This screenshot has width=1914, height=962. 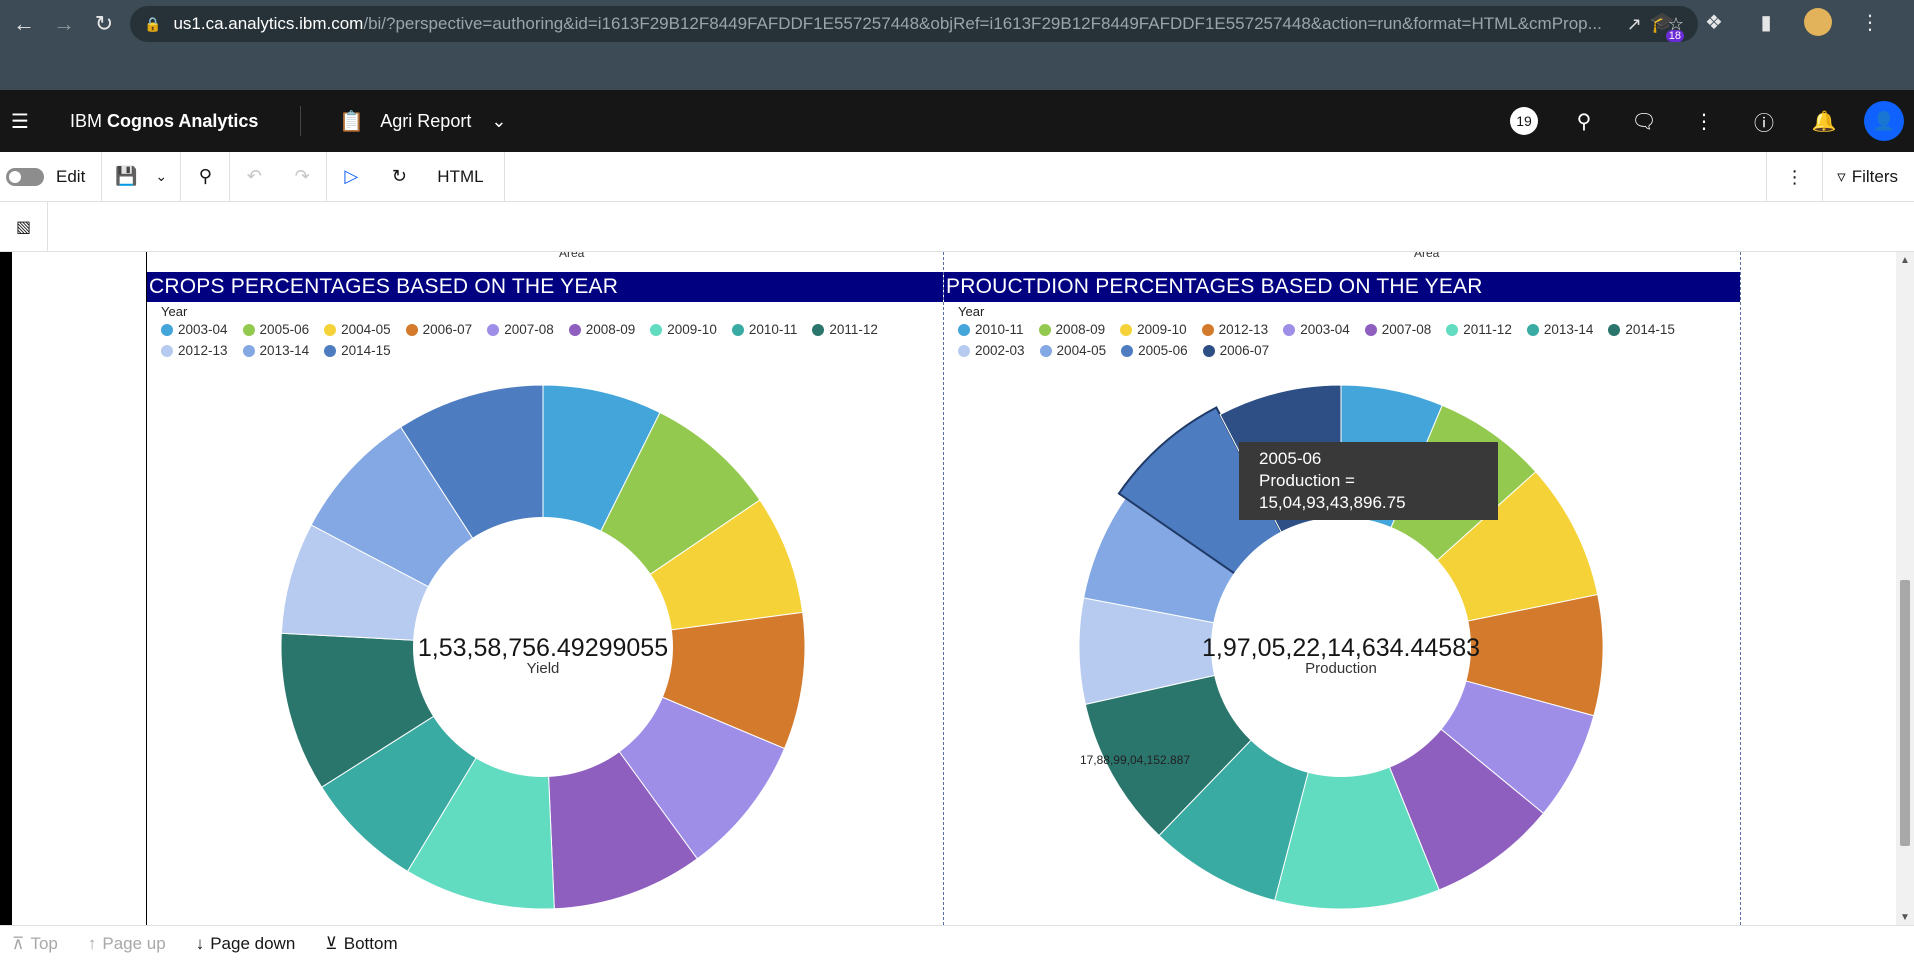 I want to click on filters-button: ▿ Filters, so click(x=1868, y=177).